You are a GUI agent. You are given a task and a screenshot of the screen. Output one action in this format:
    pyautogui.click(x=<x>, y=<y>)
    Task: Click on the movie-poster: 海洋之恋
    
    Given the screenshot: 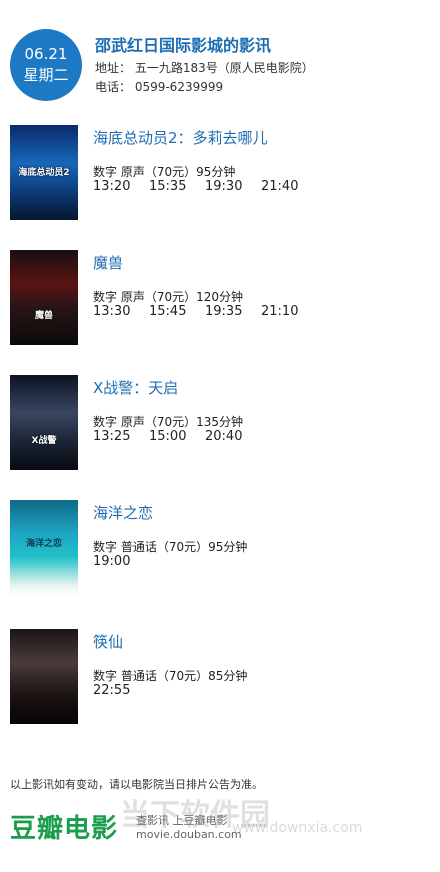 What is the action you would take?
    pyautogui.click(x=44, y=547)
    